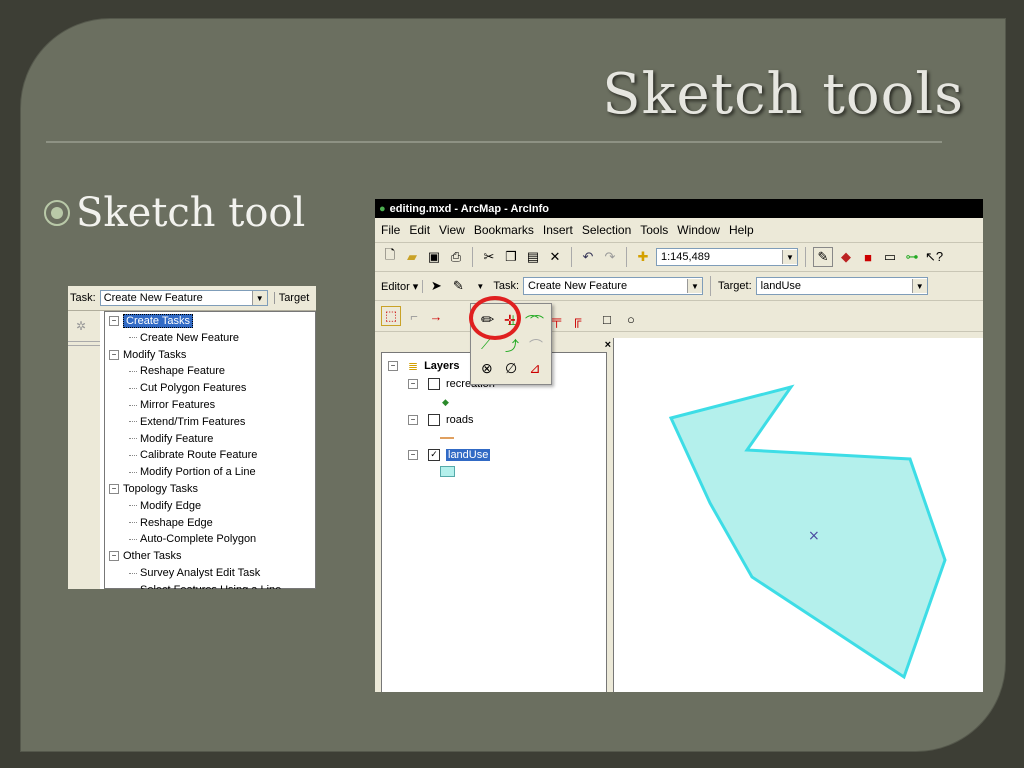  What do you see at coordinates (187, 422) in the screenshot?
I see `tree-item: Extend/Trim Features` at bounding box center [187, 422].